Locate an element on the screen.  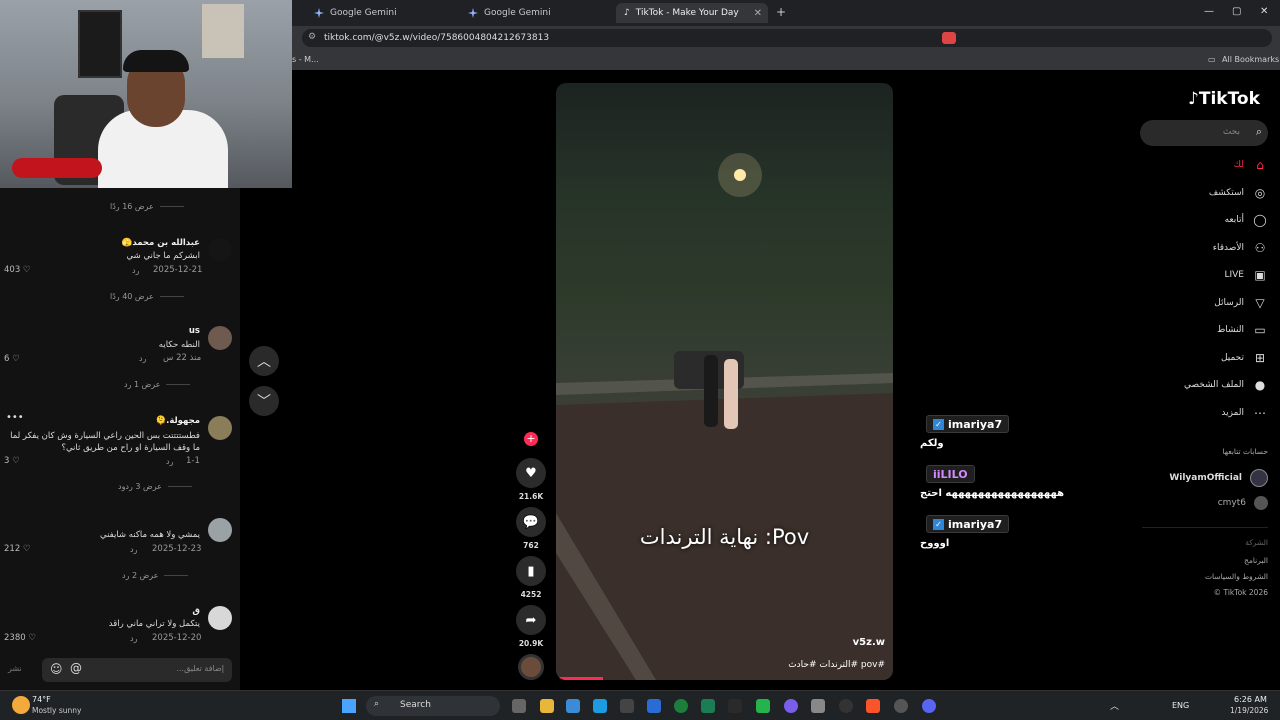
sidebar-item-live: LIVE ▣ is located at coordinates (1246, 275).